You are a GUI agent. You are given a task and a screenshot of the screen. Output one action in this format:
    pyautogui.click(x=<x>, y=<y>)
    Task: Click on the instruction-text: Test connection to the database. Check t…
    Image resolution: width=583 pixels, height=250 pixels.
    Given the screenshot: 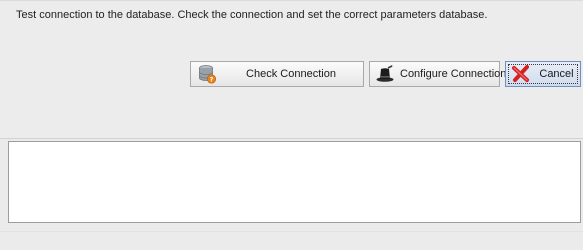 What is the action you would take?
    pyautogui.click(x=252, y=15)
    